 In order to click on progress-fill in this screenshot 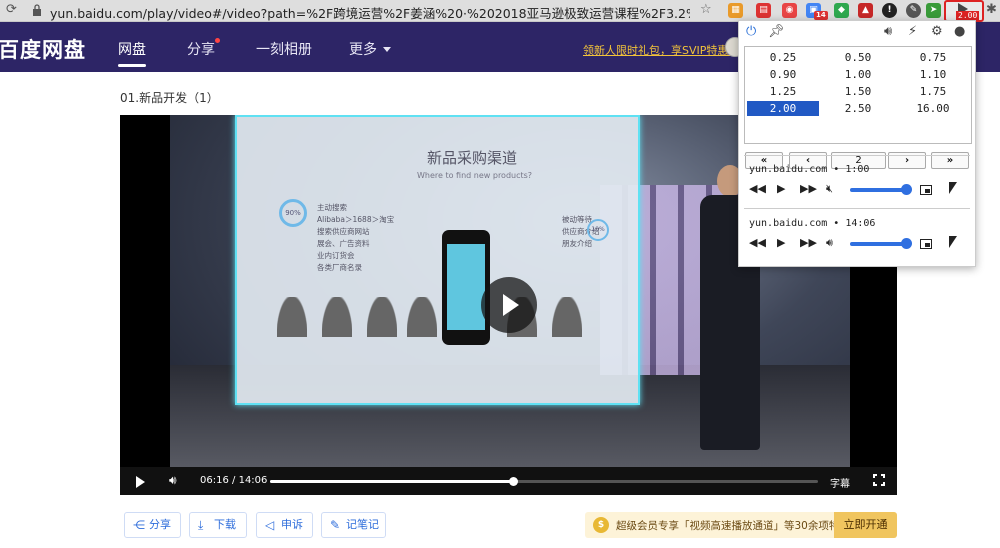, I will do `click(392, 481)`.